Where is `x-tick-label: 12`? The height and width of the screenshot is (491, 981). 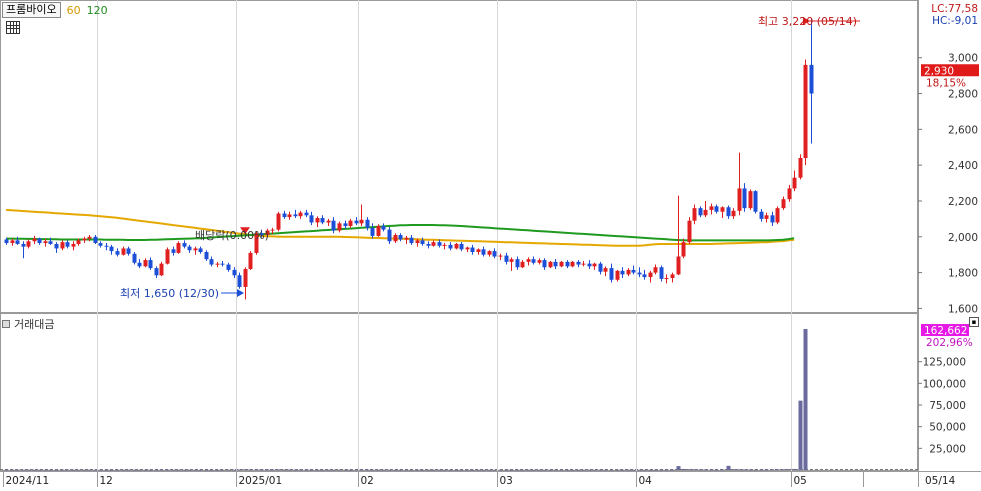 x-tick-label: 12 is located at coordinates (106, 481).